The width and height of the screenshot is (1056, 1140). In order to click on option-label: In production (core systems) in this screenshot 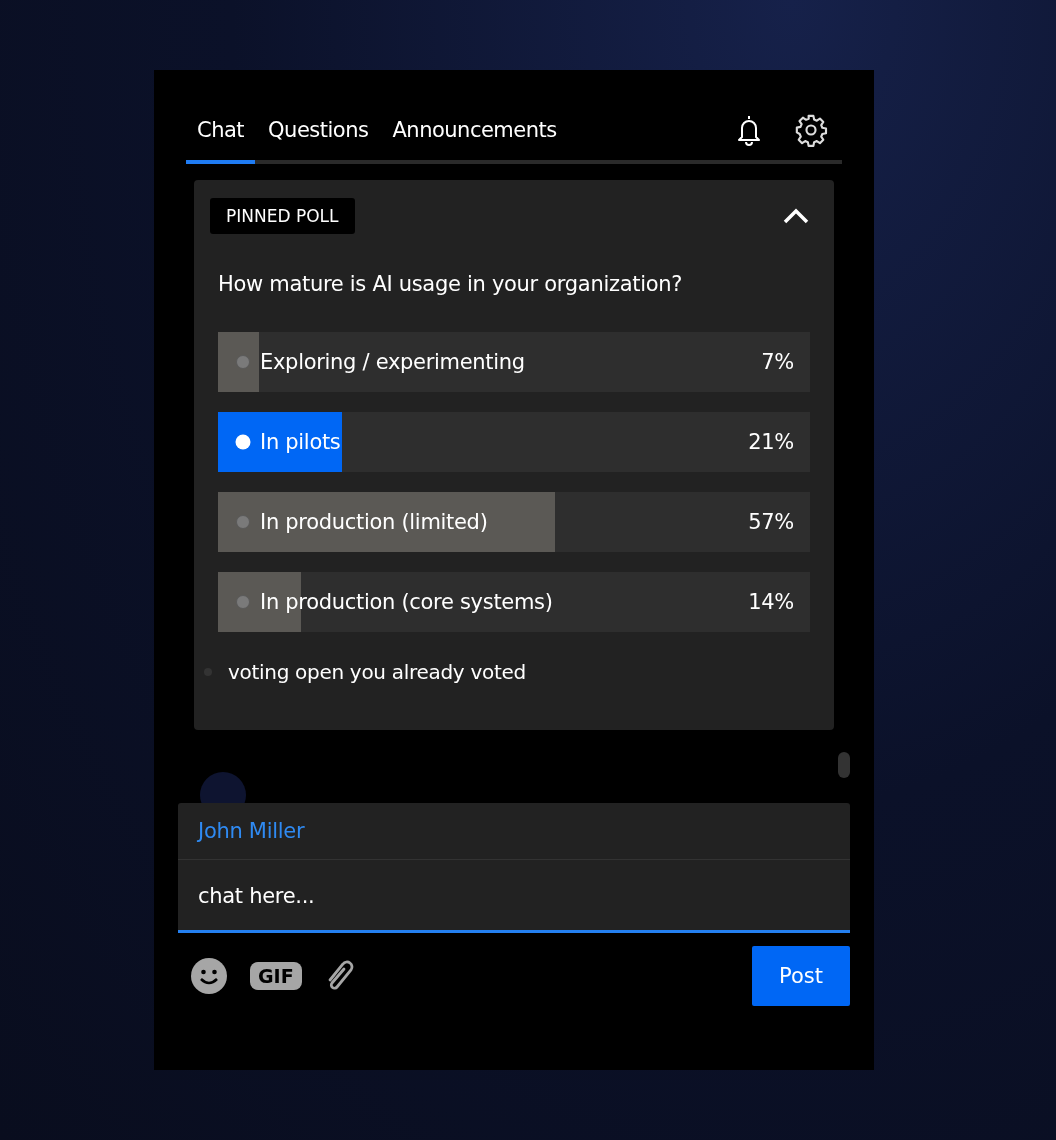, I will do `click(407, 602)`.